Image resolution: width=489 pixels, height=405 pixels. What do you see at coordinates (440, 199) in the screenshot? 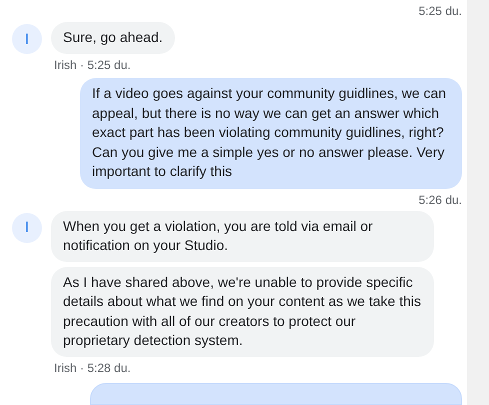
I see `message-time: 5:26 du.` at bounding box center [440, 199].